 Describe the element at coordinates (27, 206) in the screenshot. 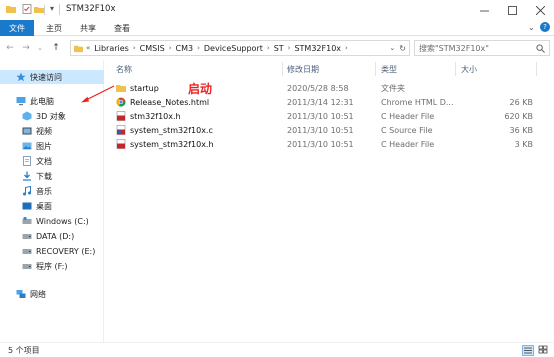

I see `desktop-icon` at that location.